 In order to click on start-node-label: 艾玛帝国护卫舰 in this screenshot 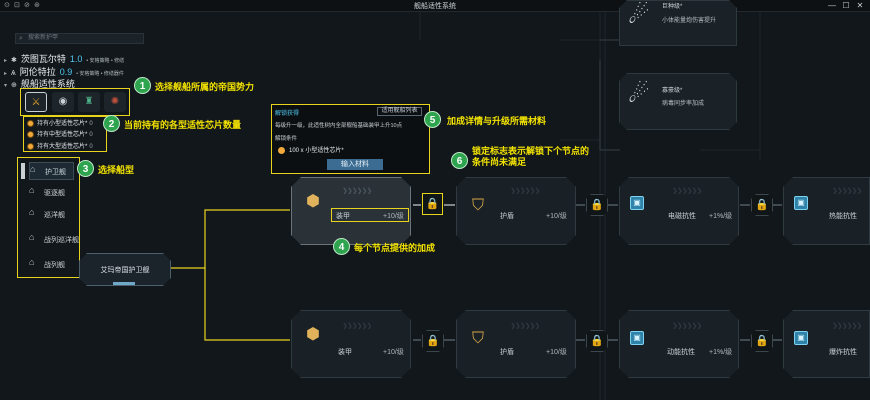, I will do `click(125, 270)`.